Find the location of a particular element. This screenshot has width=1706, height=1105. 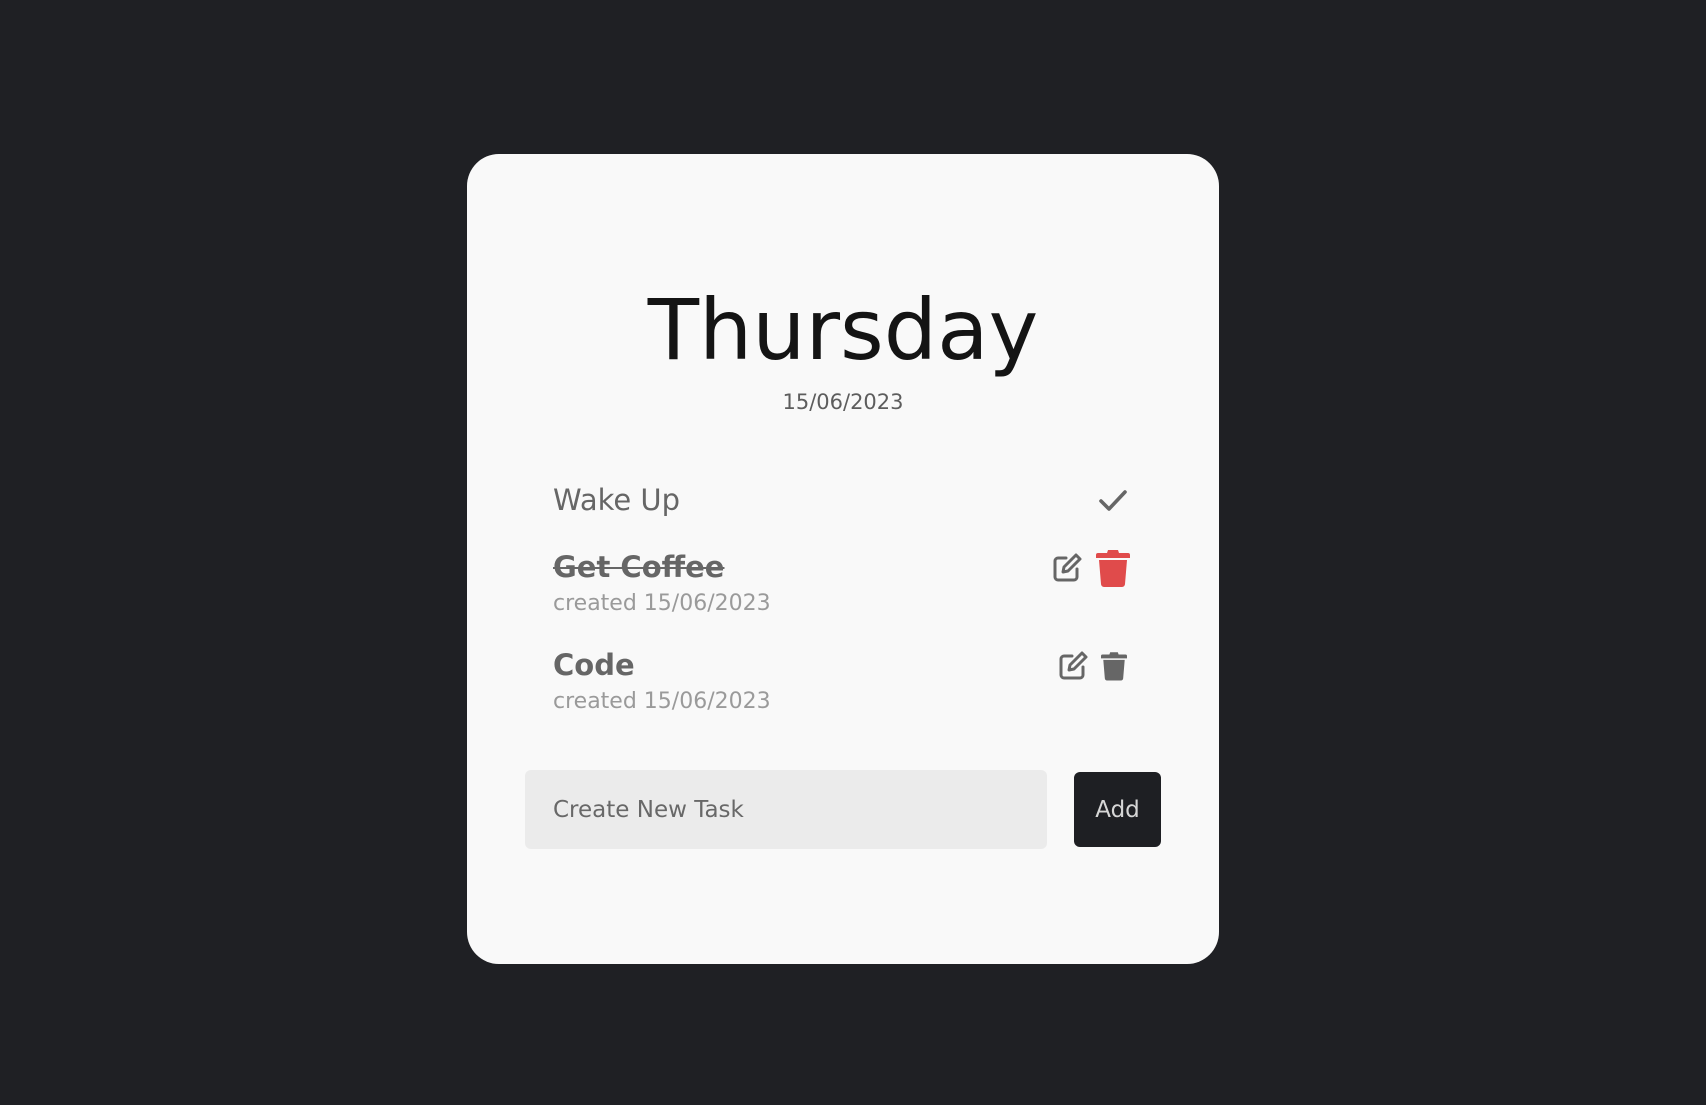

new-task-input is located at coordinates (786, 809).